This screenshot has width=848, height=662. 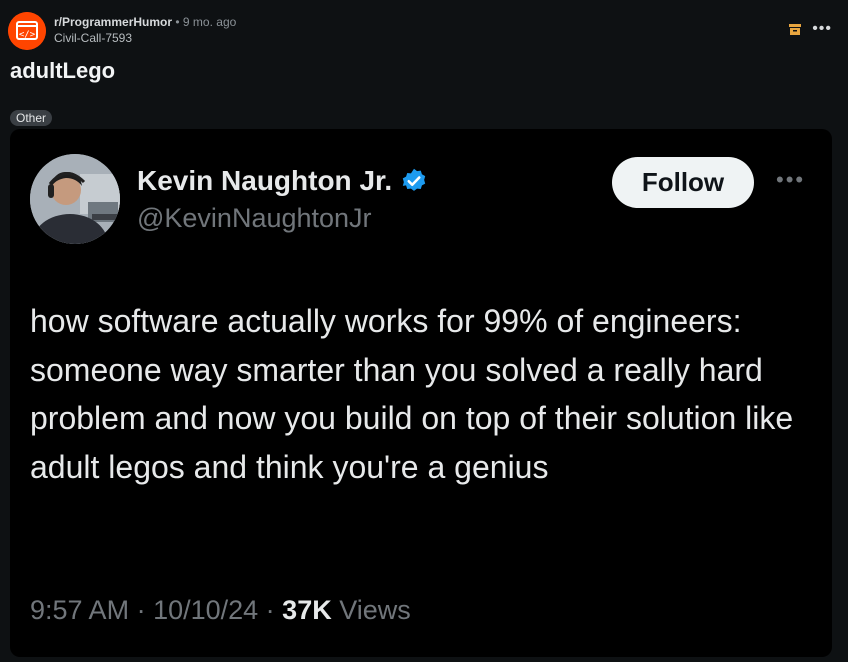 What do you see at coordinates (414, 179) in the screenshot?
I see `verified-badge-icon` at bounding box center [414, 179].